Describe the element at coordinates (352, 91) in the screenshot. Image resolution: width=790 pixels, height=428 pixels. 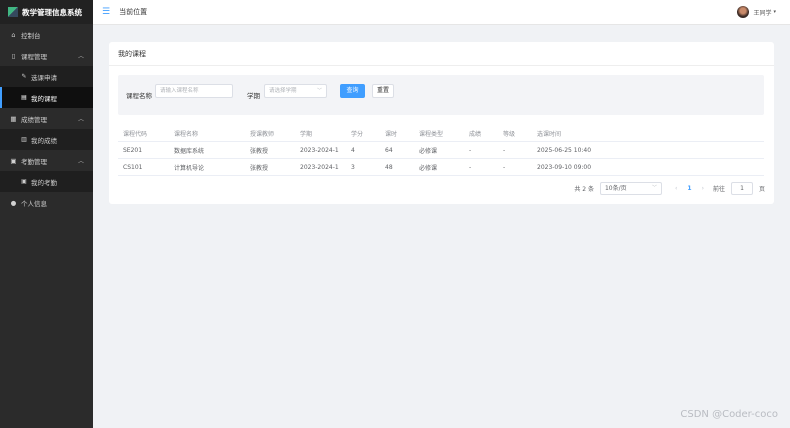
I see `search-button: 查询` at that location.